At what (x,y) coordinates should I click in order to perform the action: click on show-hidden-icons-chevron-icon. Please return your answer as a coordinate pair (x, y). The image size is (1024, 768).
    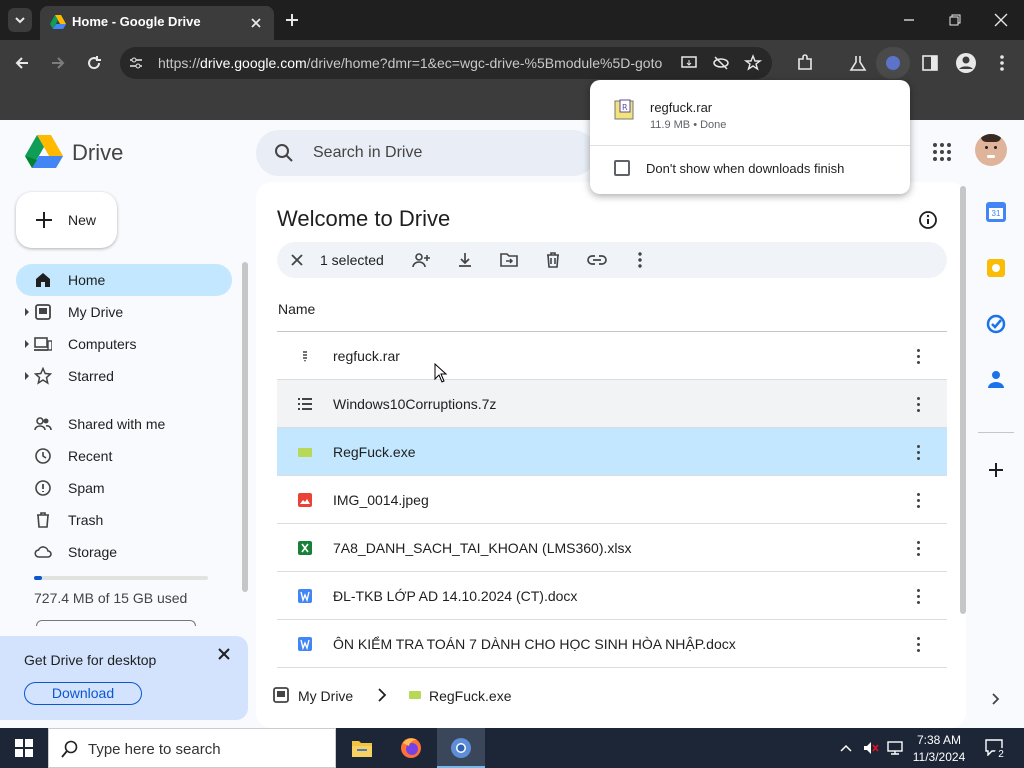
    Looking at the image, I should click on (846, 748).